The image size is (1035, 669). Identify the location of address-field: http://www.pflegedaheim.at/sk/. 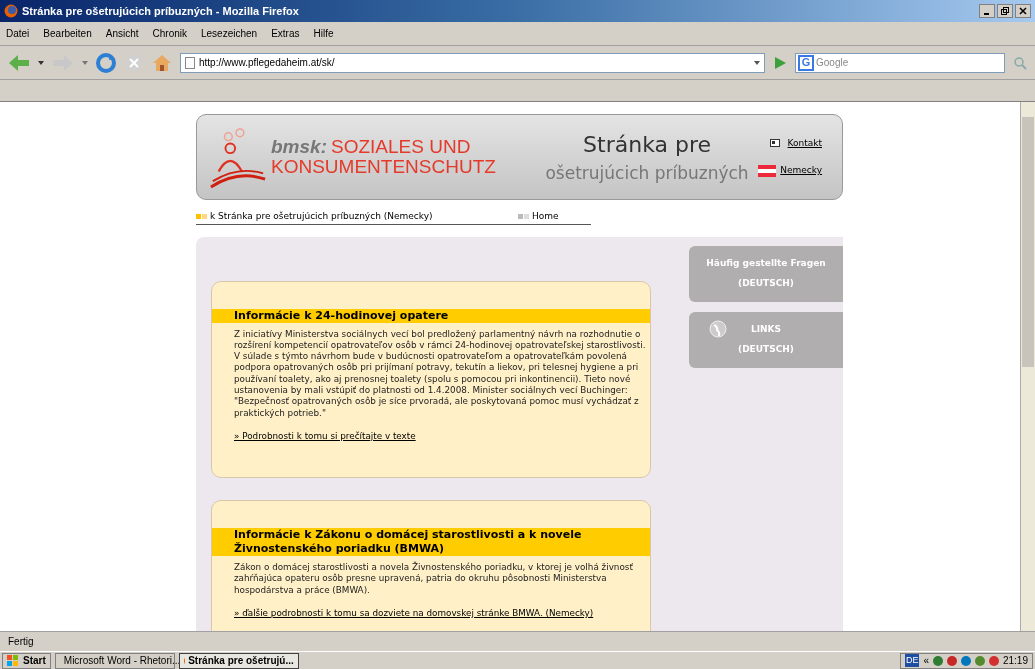
(474, 62).